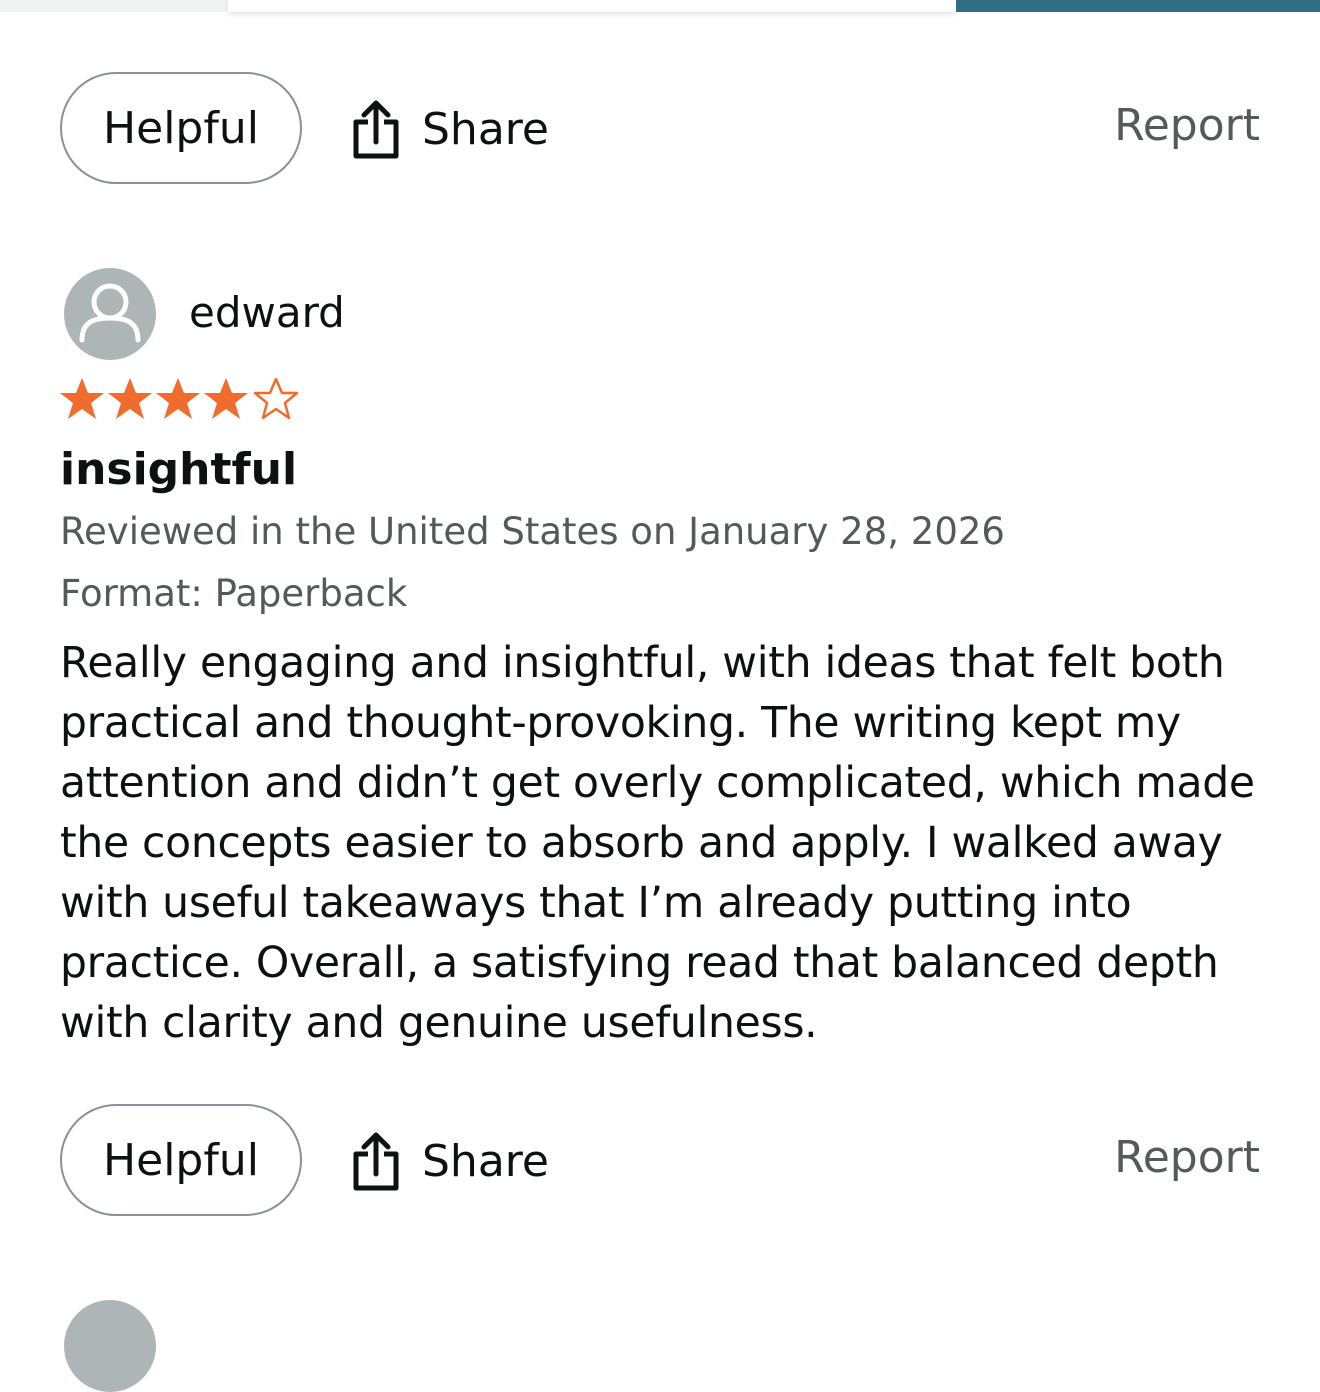  Describe the element at coordinates (267, 312) in the screenshot. I see `reviewer-name: edward` at that location.